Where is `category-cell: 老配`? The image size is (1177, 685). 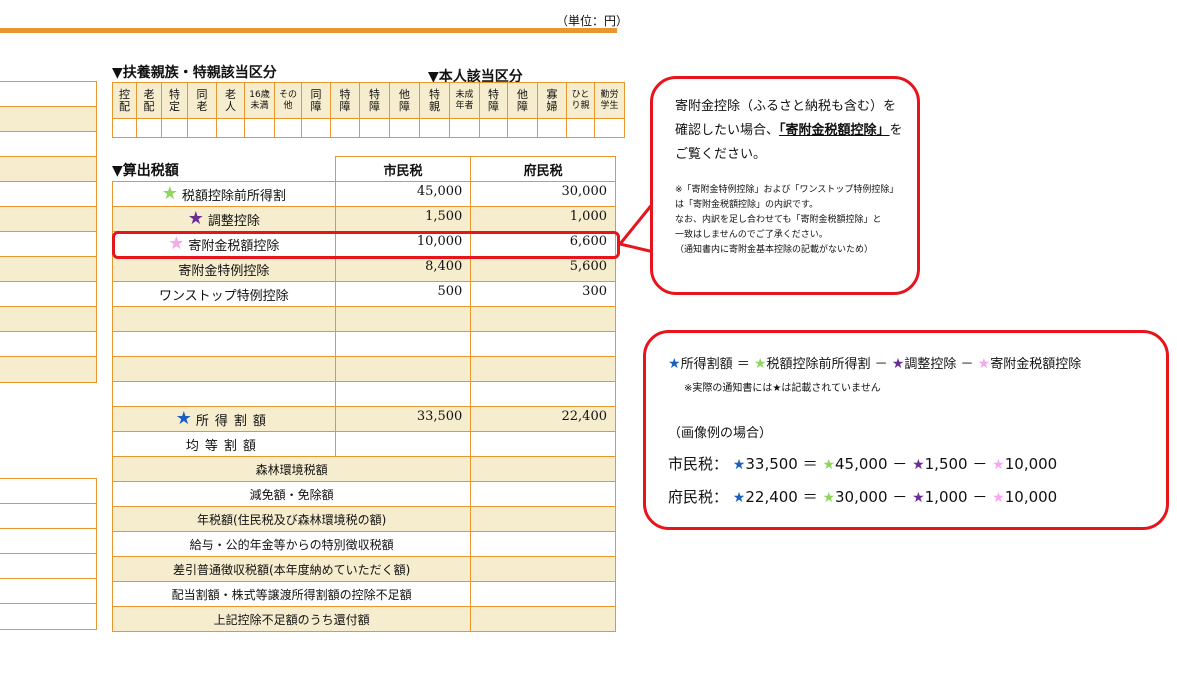 category-cell: 老配 is located at coordinates (149, 100).